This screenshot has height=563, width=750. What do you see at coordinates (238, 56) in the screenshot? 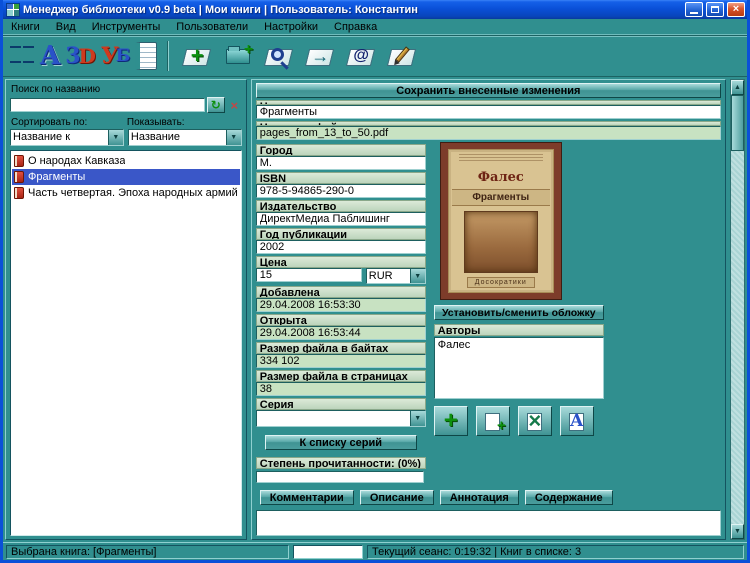
I see `add-folder-button: +` at bounding box center [238, 56].